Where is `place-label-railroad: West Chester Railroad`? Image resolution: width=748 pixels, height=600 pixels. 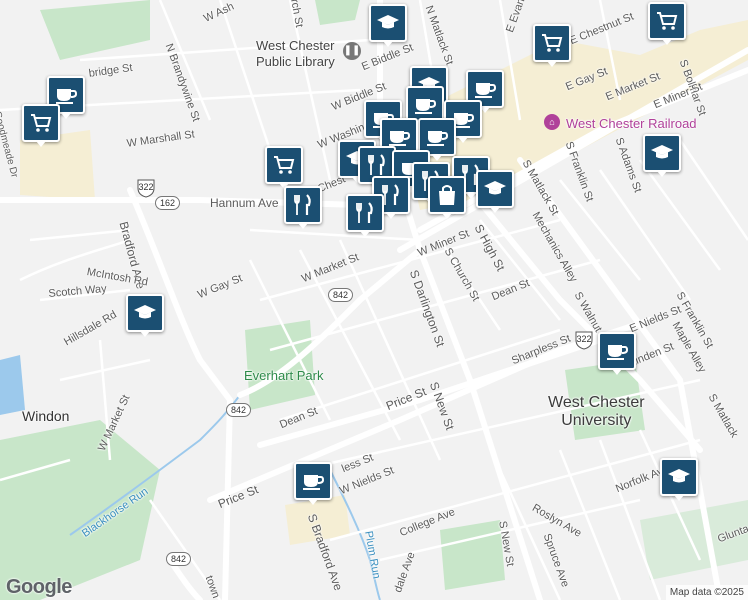
place-label-railroad: West Chester Railroad is located at coordinates (631, 123).